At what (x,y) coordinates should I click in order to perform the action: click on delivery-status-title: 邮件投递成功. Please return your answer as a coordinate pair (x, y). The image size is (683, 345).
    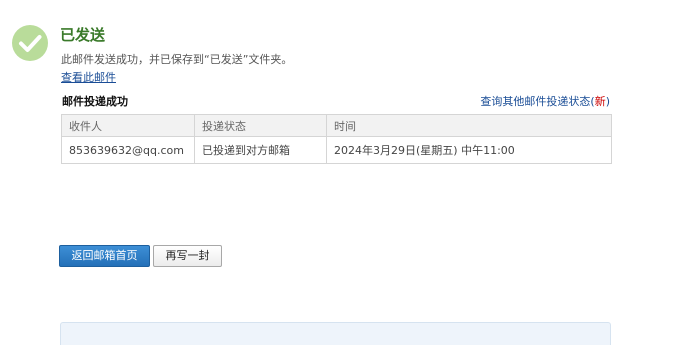
    Looking at the image, I should click on (95, 101).